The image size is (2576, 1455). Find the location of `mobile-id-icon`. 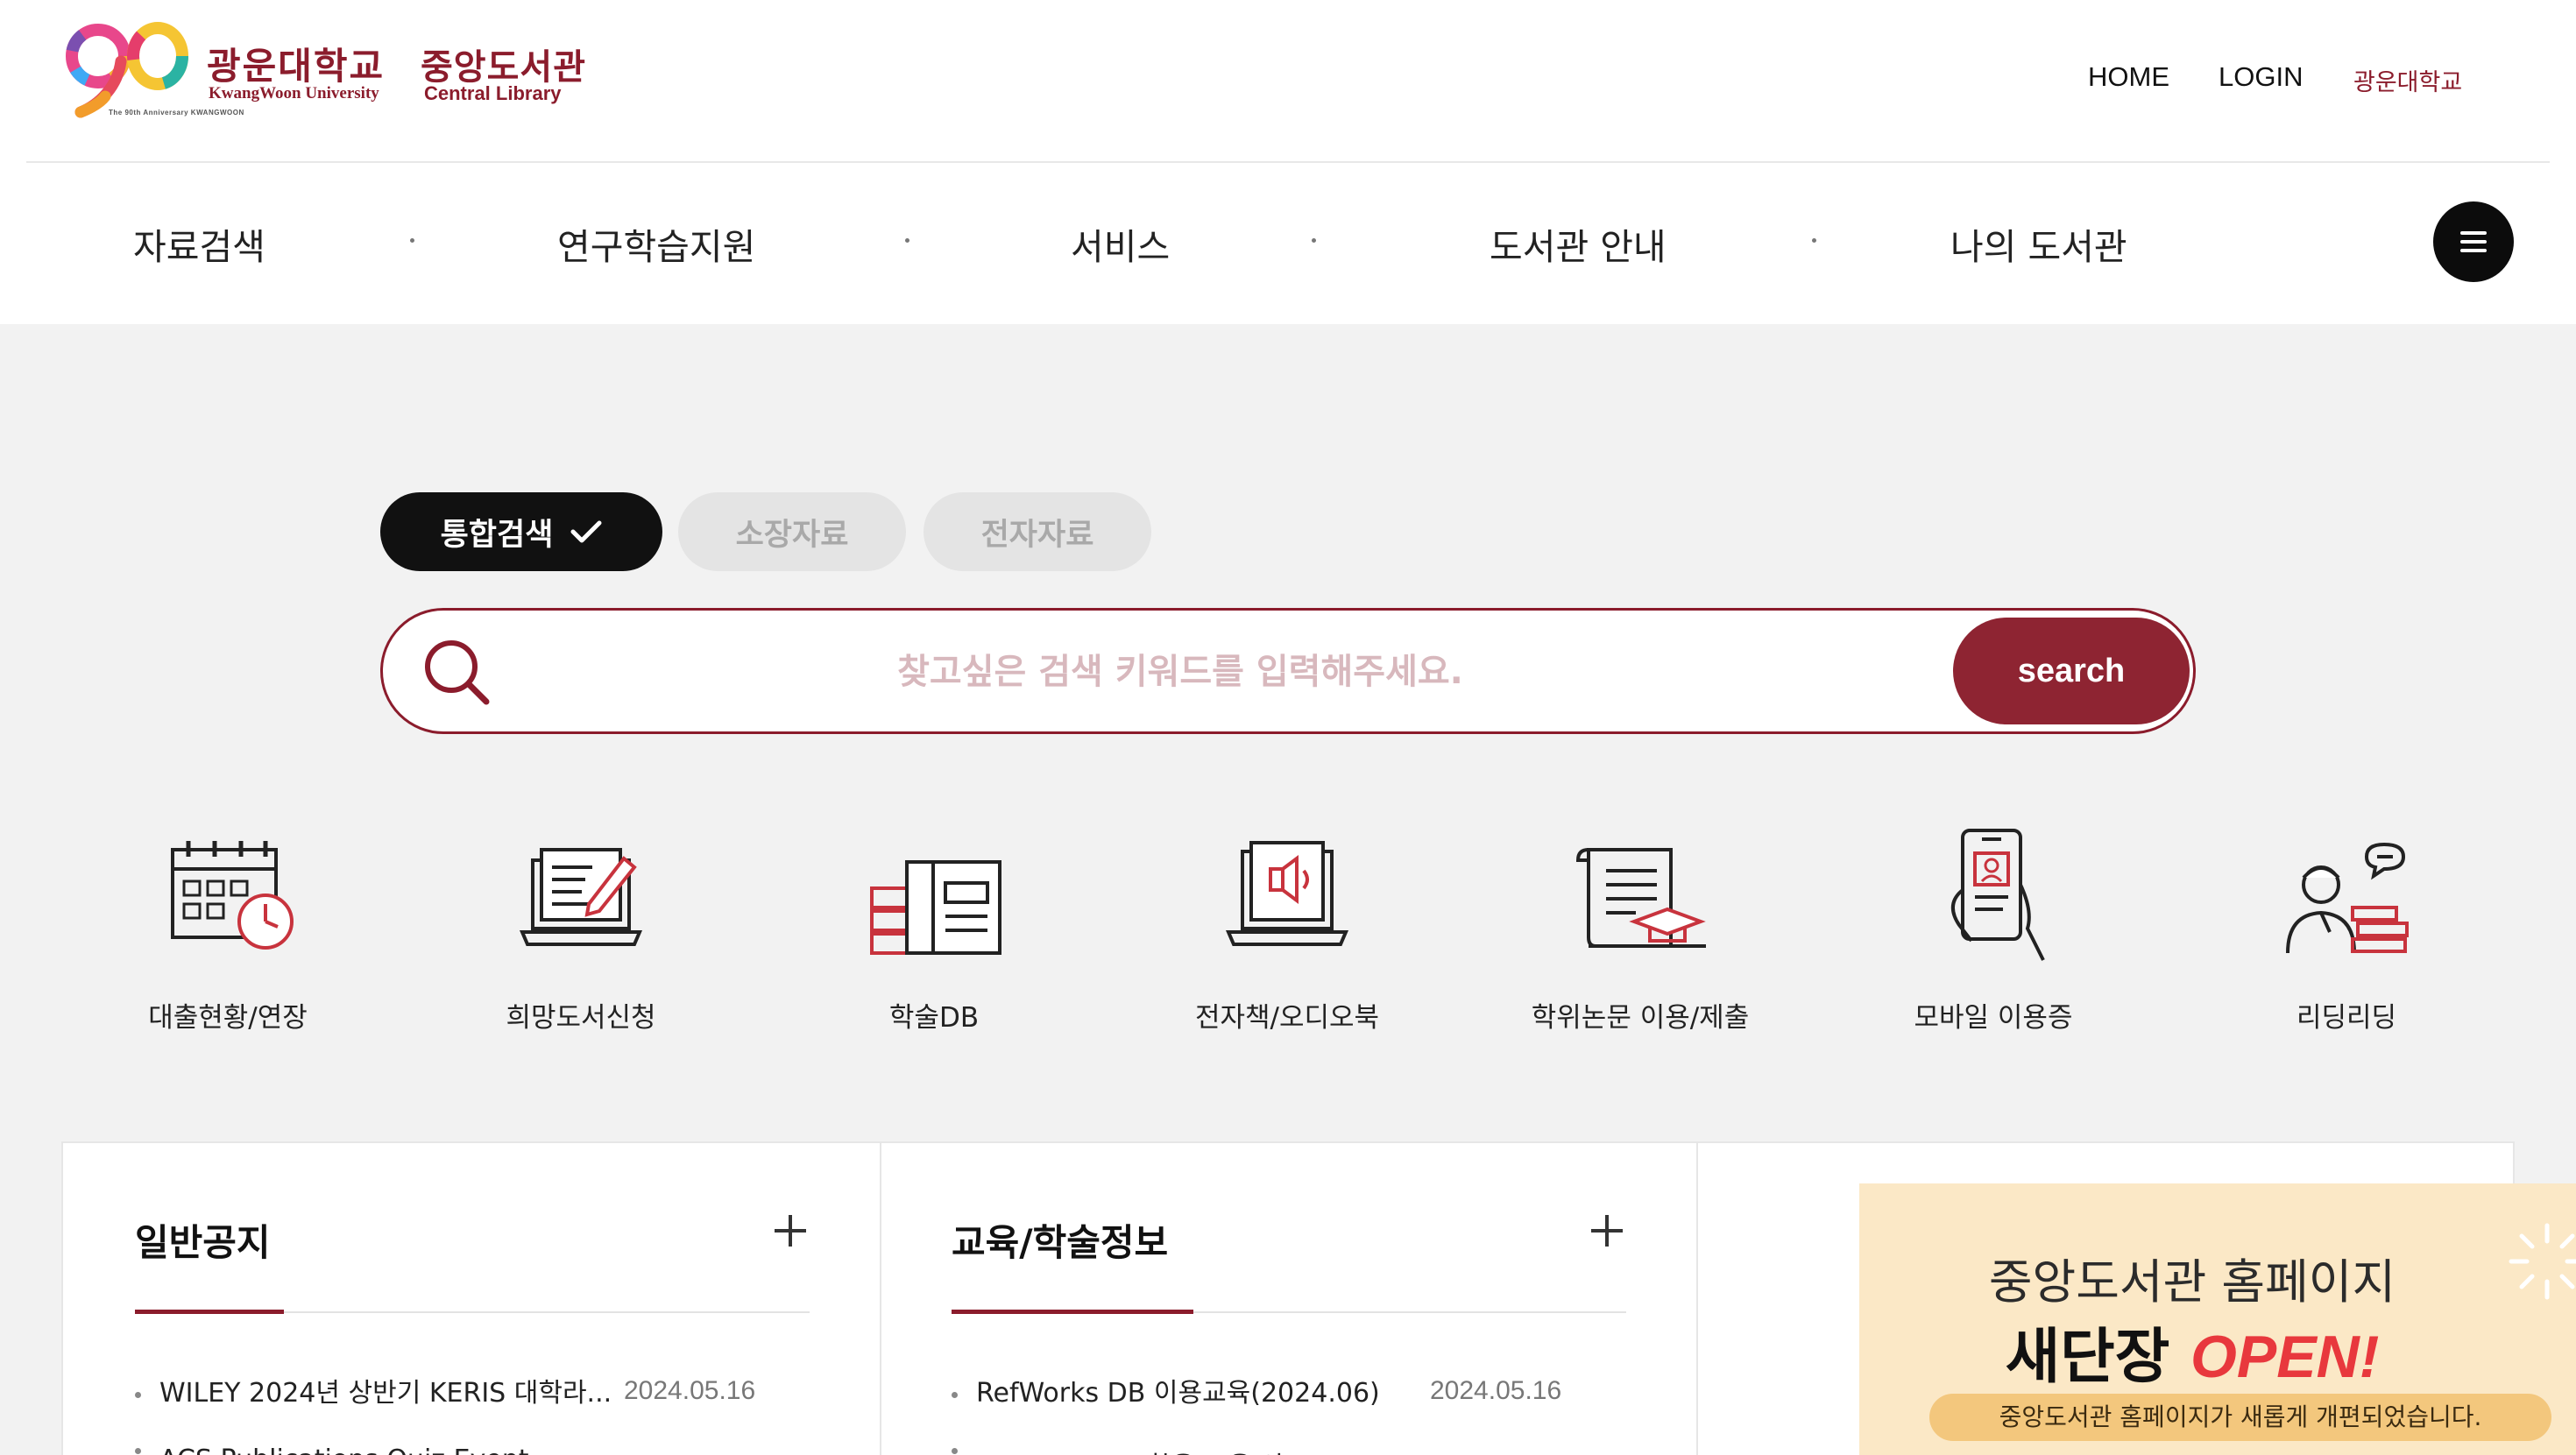

mobile-id-icon is located at coordinates (1998, 895).